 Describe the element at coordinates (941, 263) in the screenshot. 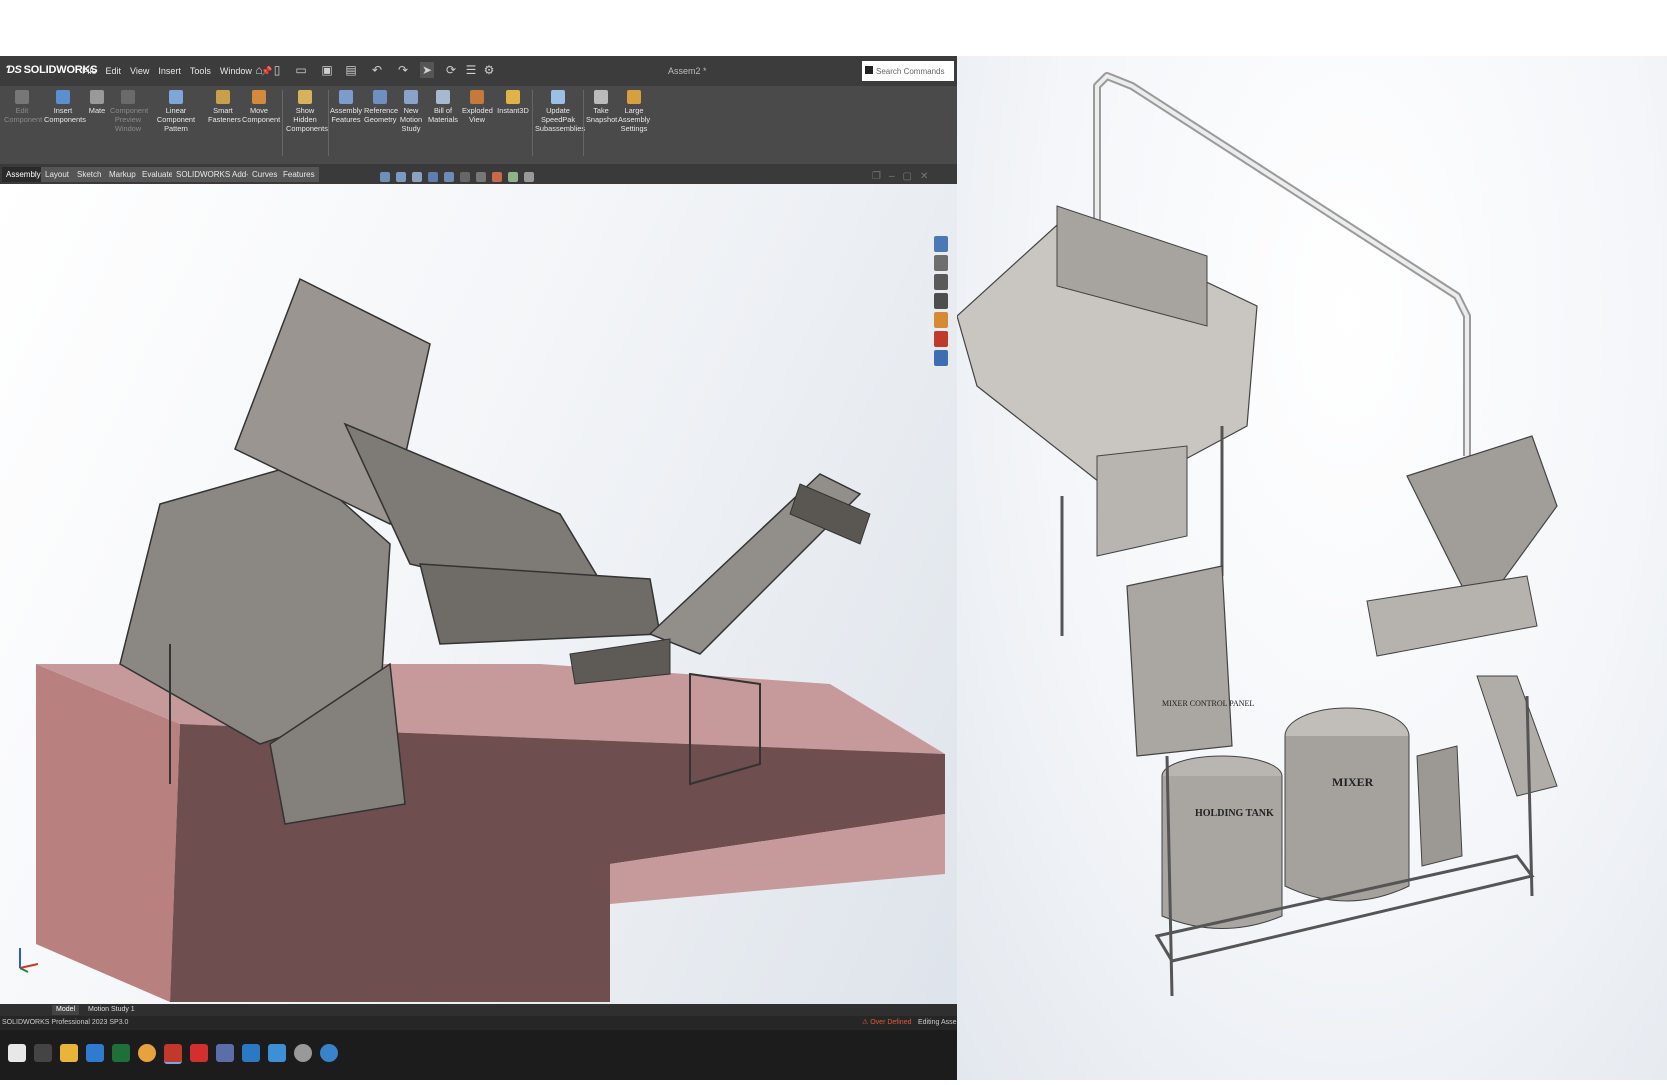

I see `design-library-icon` at that location.